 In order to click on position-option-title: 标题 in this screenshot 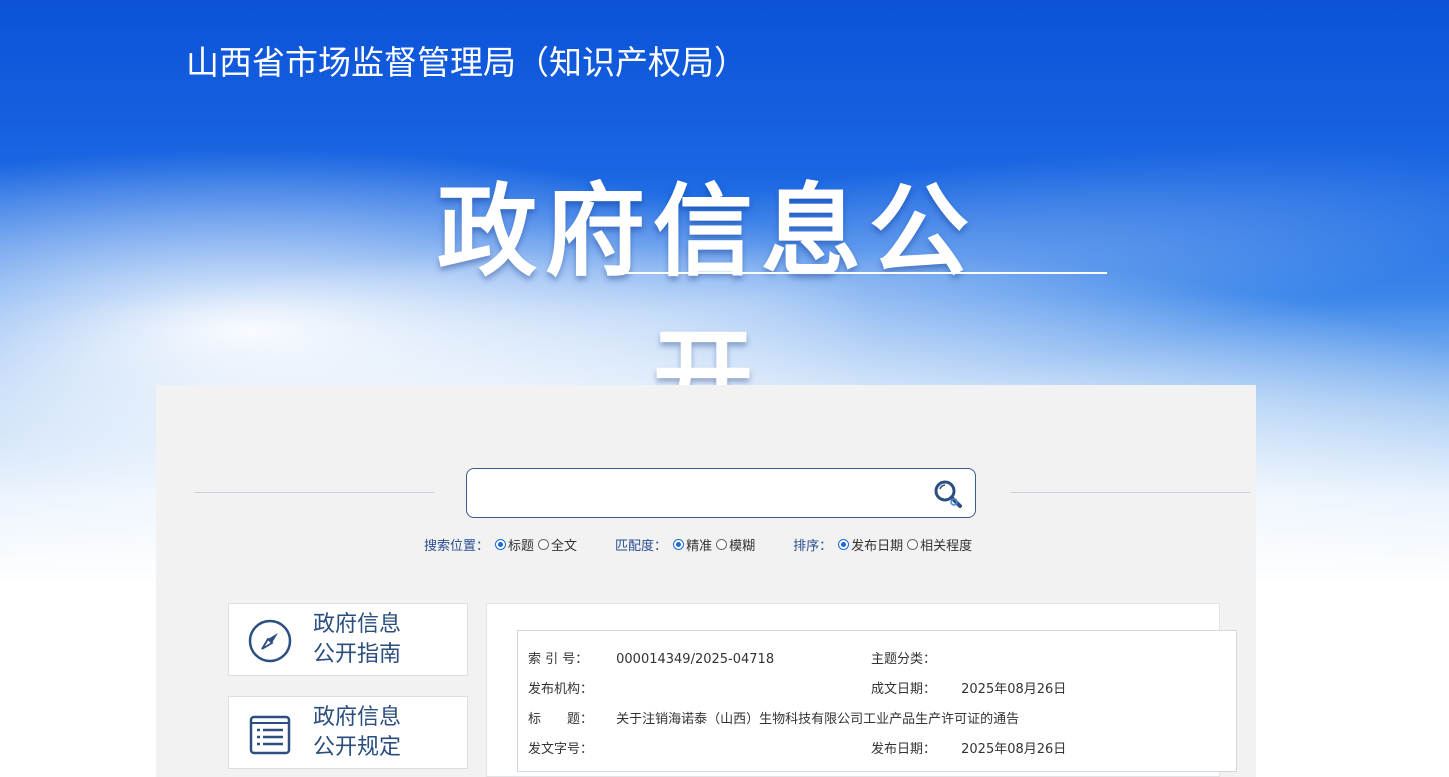, I will do `click(514, 544)`.